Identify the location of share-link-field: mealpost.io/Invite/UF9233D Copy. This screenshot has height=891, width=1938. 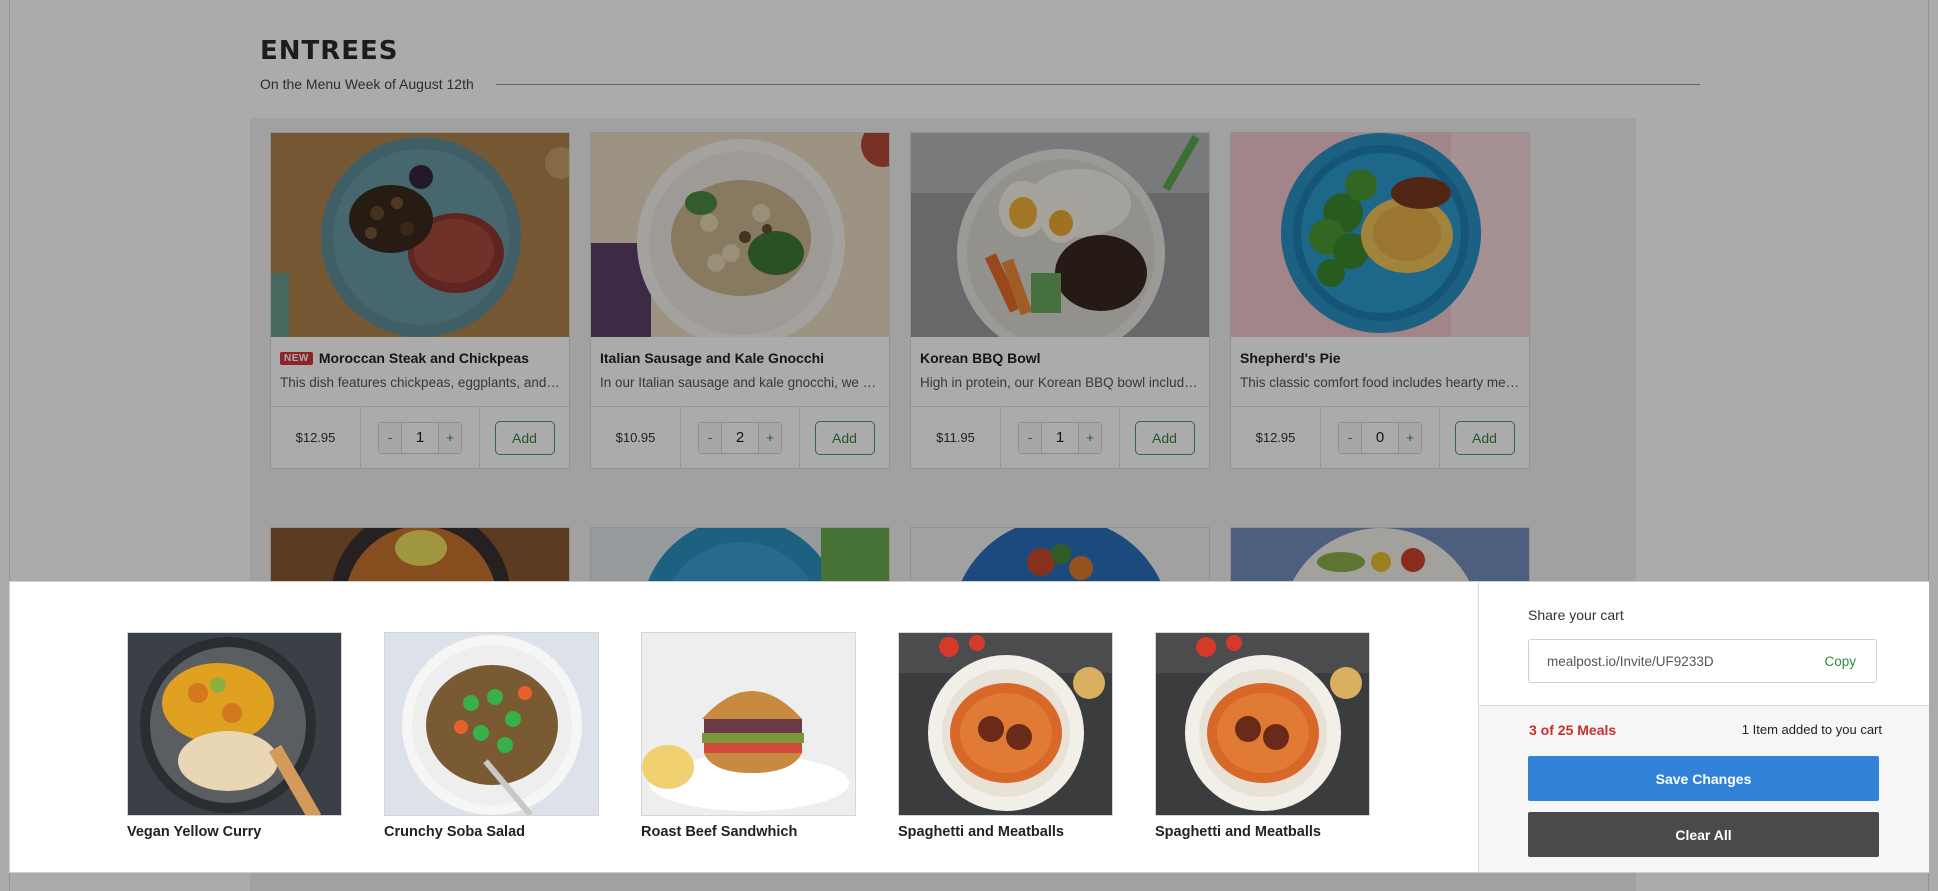
(1702, 661).